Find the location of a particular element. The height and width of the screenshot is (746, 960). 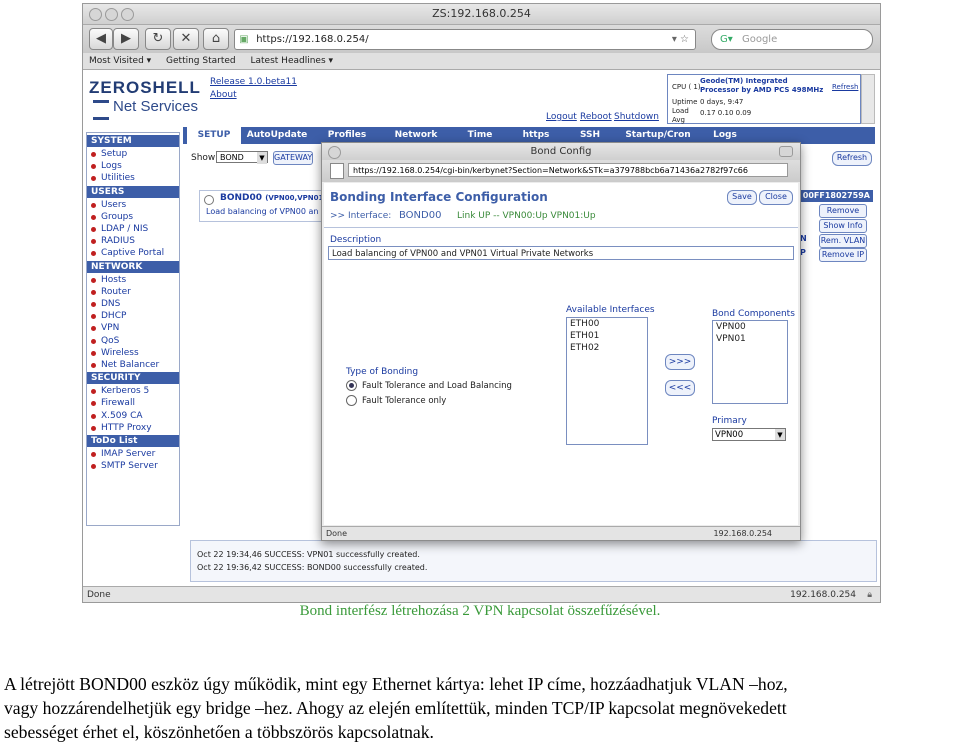

type-label: Type of Bonding is located at coordinates (382, 372).